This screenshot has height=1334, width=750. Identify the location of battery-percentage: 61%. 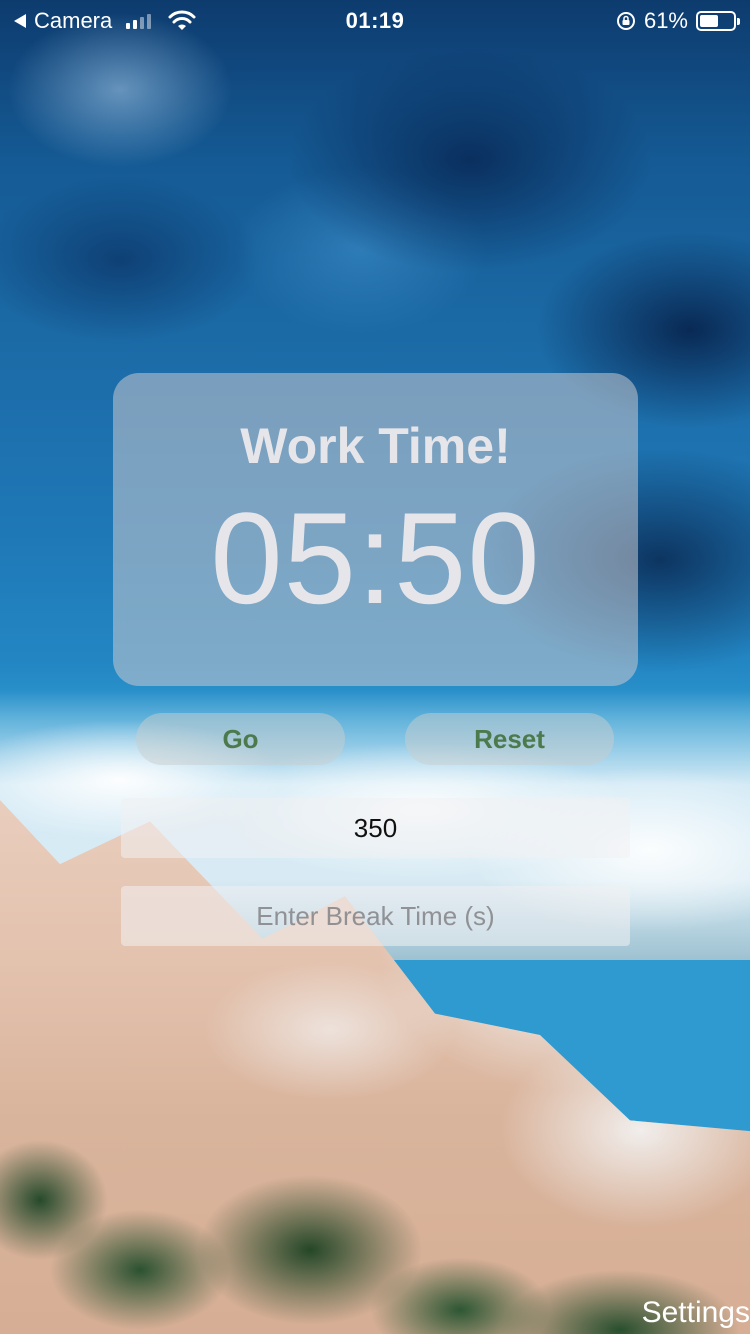
(665, 20).